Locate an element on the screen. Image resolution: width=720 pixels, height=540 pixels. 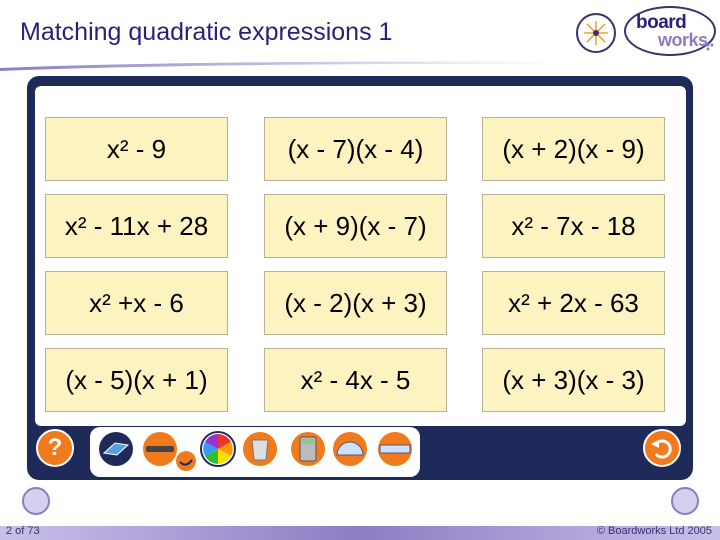
compass-logo-icon is located at coordinates (596, 33).